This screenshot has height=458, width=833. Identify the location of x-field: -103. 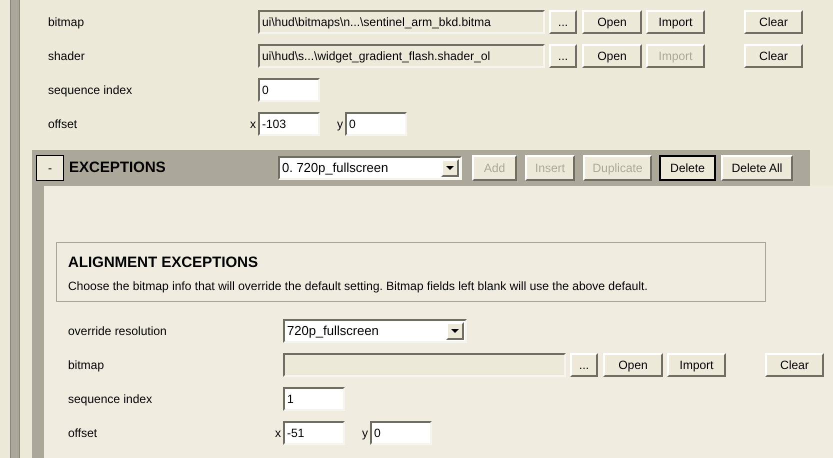
(289, 124).